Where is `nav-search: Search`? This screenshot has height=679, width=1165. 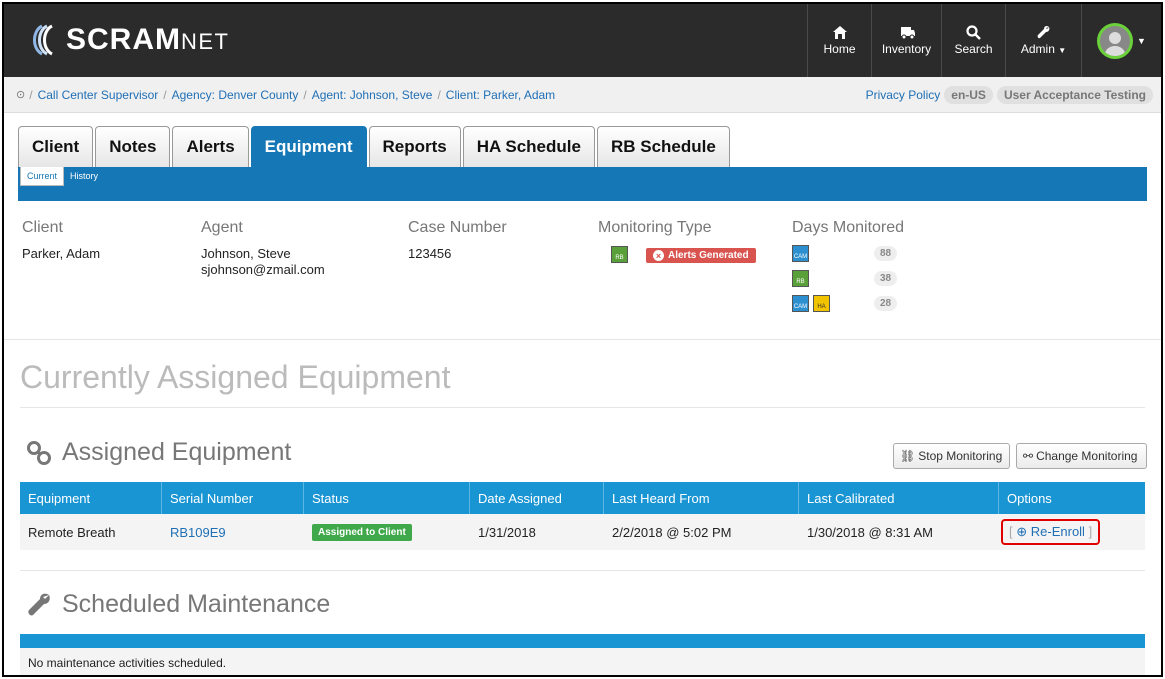 nav-search: Search is located at coordinates (973, 40).